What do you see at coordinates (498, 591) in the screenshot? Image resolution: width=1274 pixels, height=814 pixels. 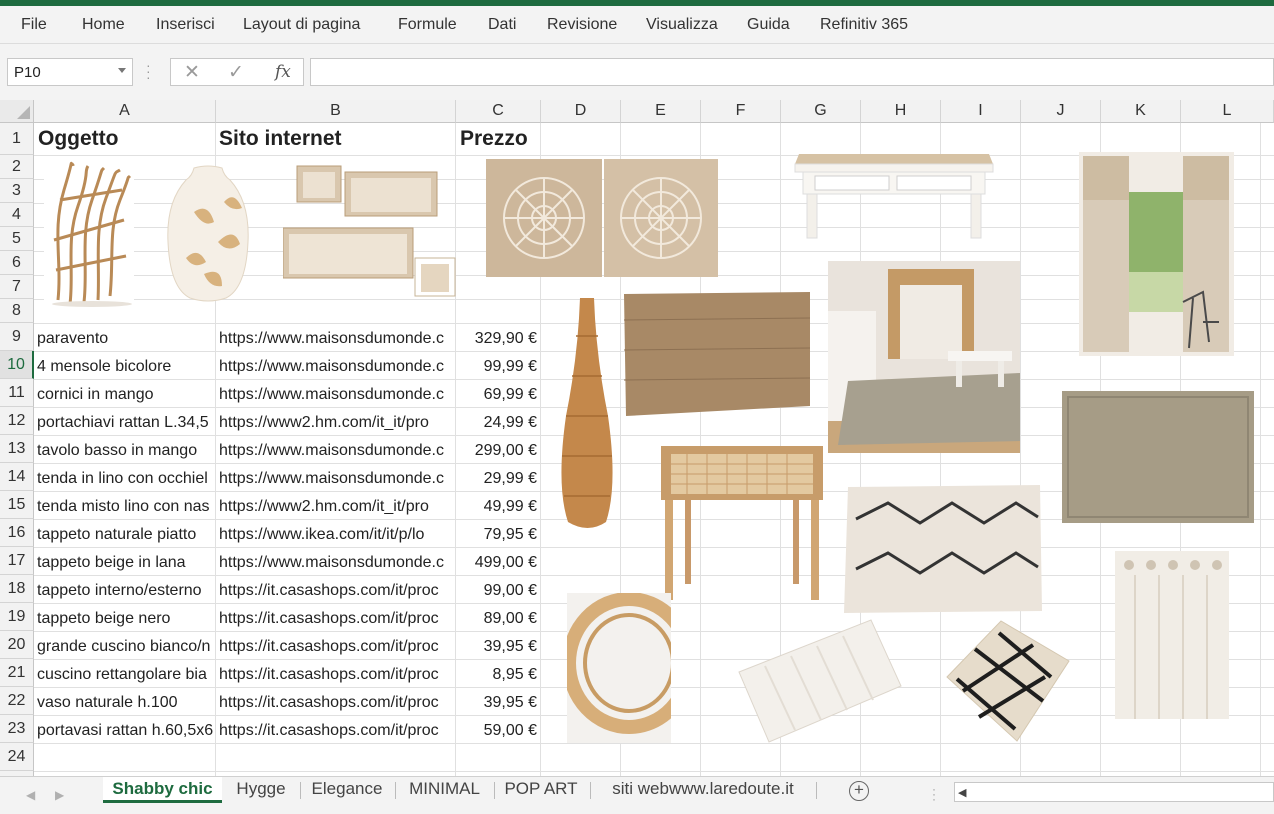 I see `cell-price: 99,00 €` at bounding box center [498, 591].